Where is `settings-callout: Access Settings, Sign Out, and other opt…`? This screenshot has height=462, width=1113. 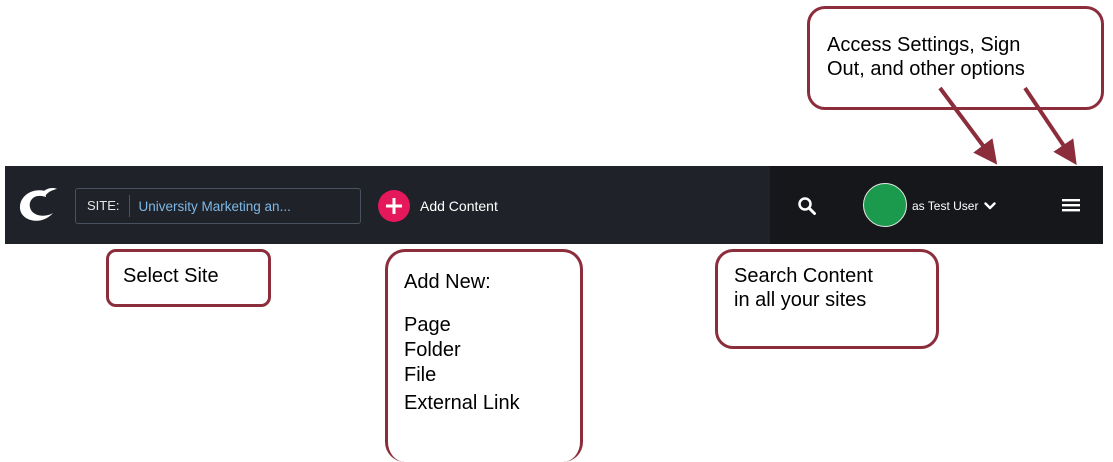
settings-callout: Access Settings, Sign Out, and other opt… is located at coordinates (955, 58).